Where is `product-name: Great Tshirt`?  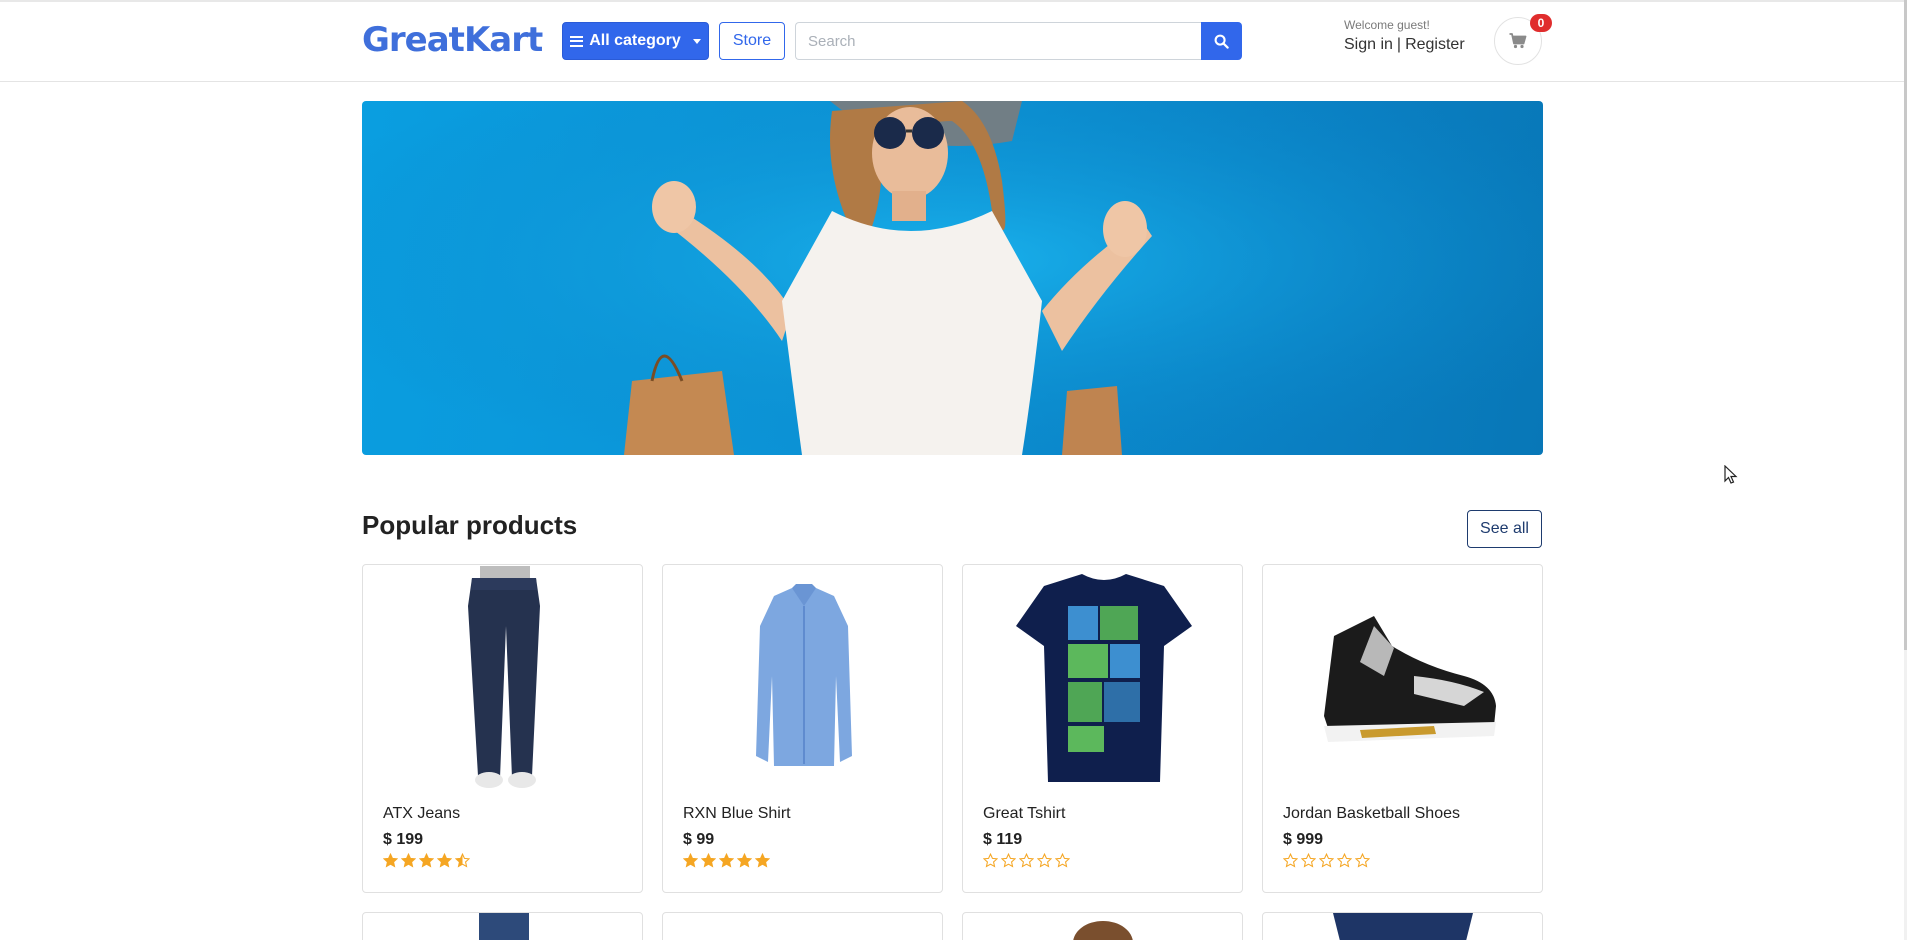
product-name: Great Tshirt is located at coordinates (1024, 814).